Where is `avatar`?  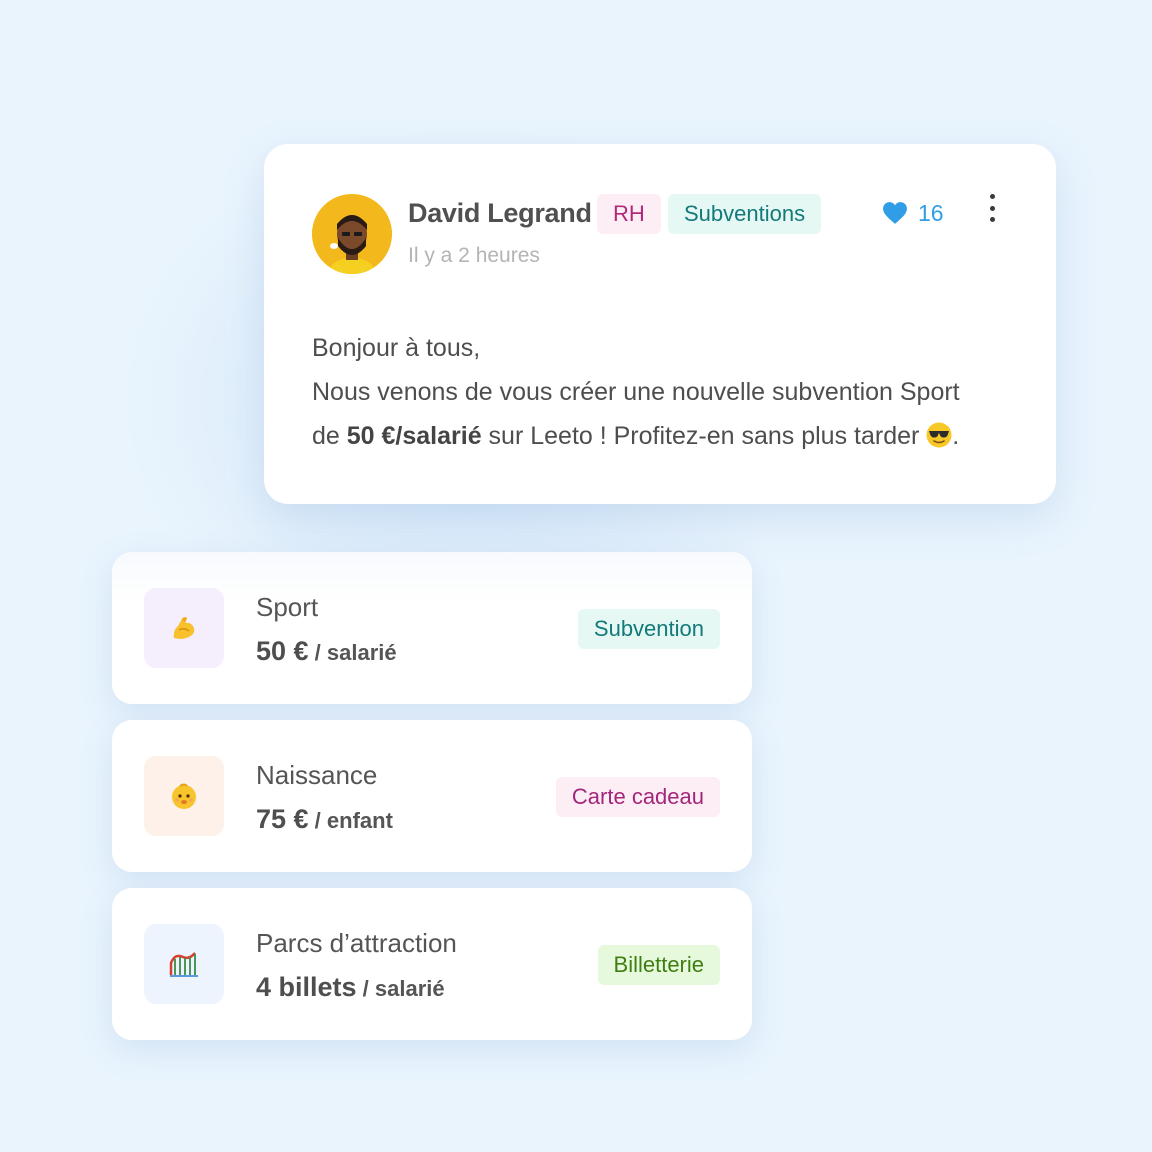
avatar is located at coordinates (352, 234).